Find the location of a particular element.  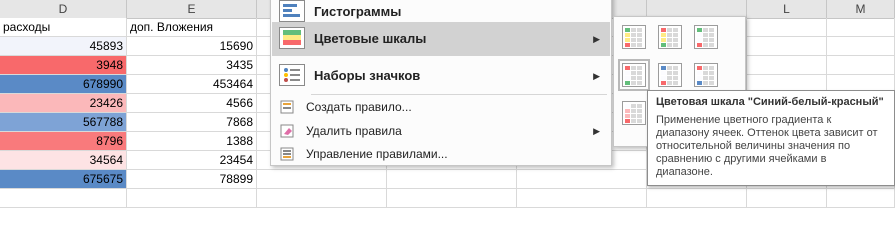

scale-white-red-swatch is located at coordinates (634, 113).